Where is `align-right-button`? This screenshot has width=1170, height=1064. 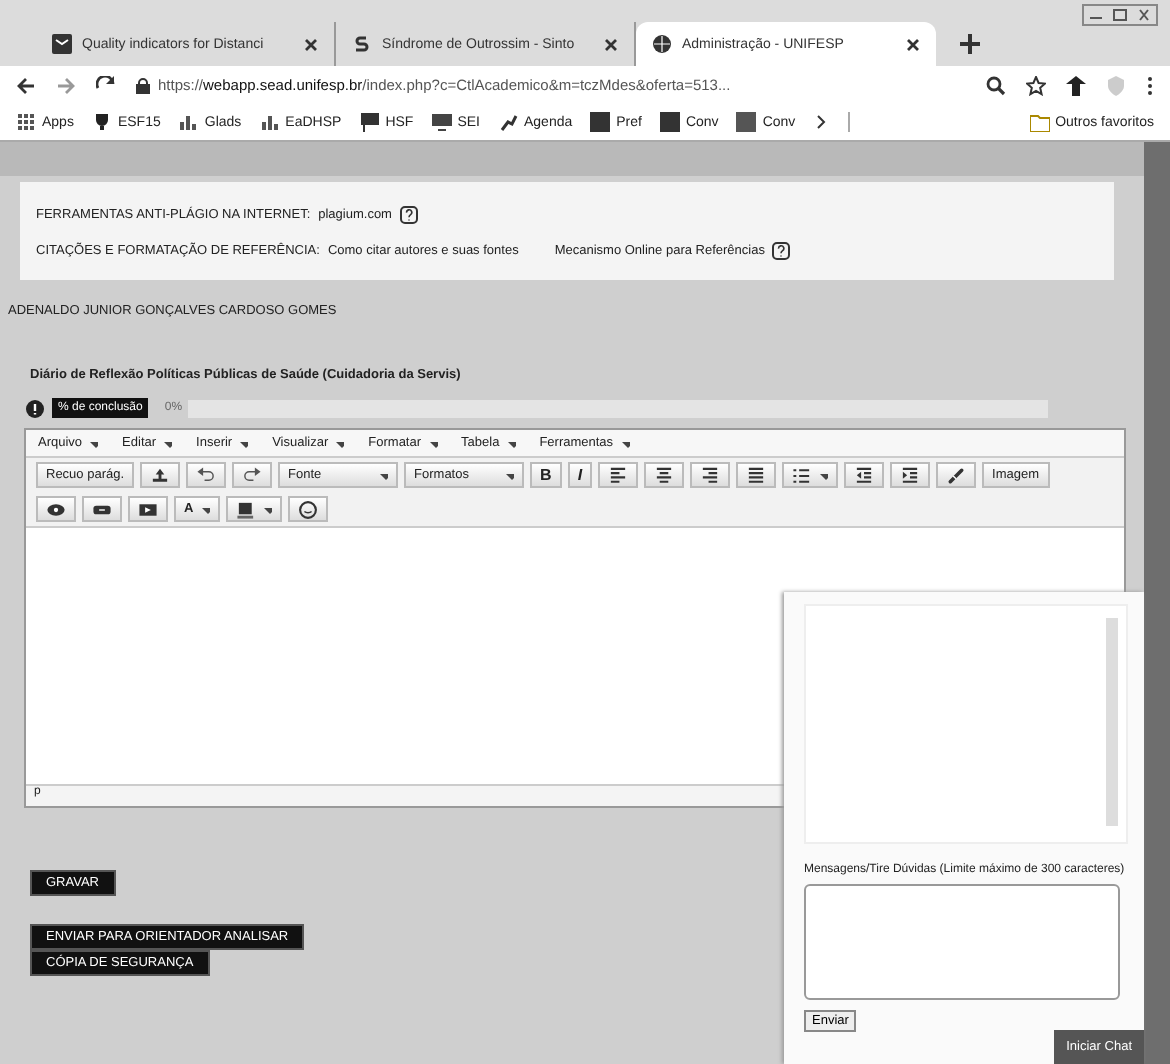 align-right-button is located at coordinates (710, 475).